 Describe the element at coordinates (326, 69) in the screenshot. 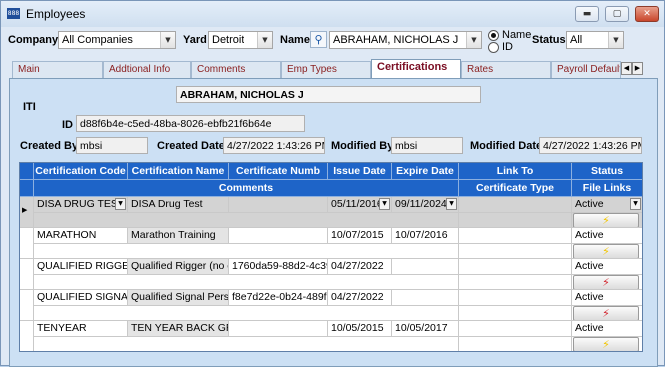

I see `tab-emp-types: Emp Types` at that location.